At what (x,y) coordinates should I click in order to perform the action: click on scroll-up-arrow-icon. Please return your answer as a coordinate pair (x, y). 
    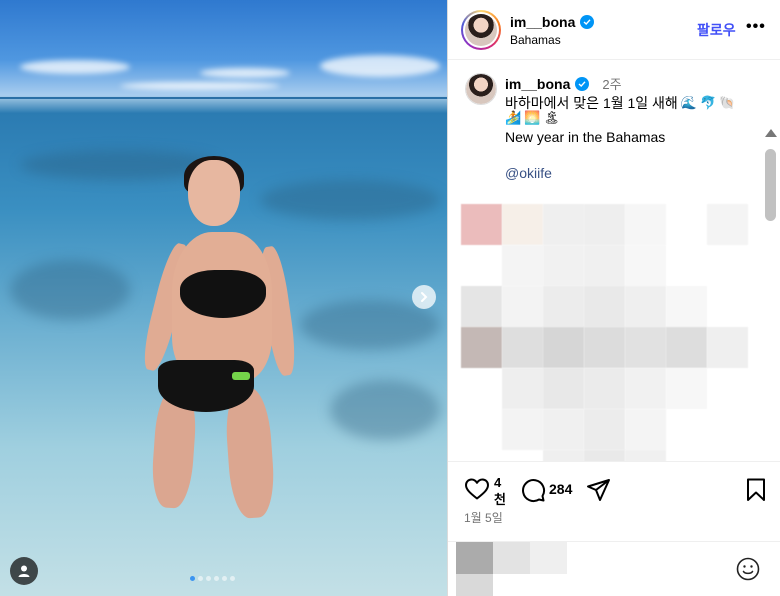
    Looking at the image, I should click on (771, 133).